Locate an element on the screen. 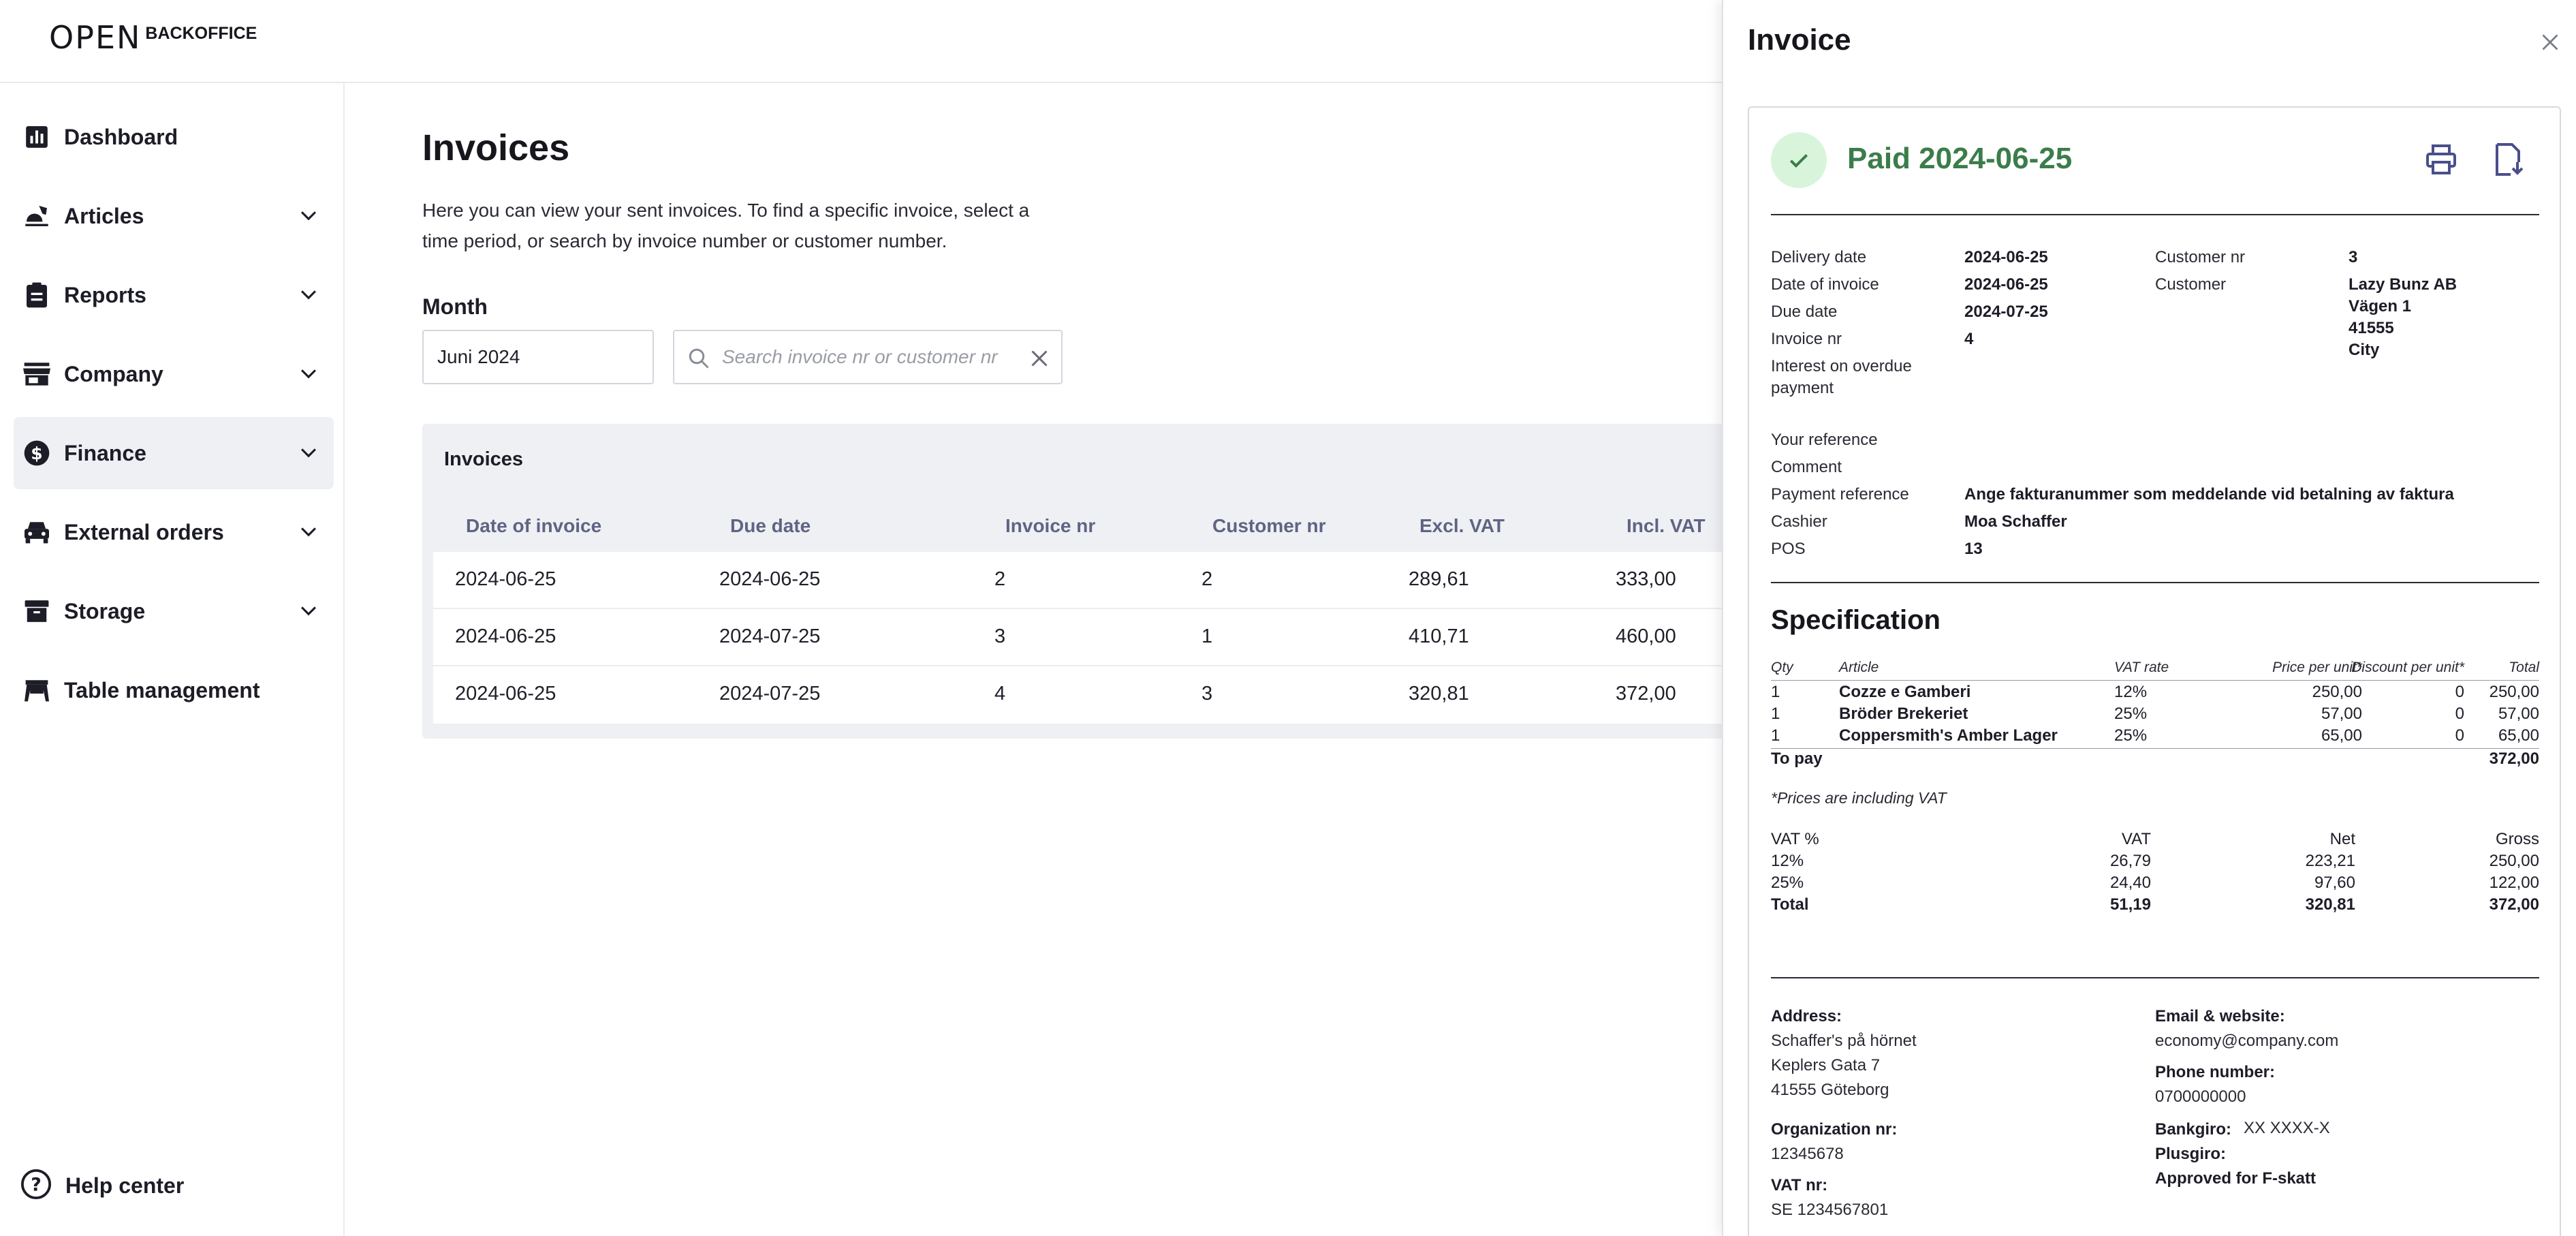  bankgiro-label: Bankgiro: is located at coordinates (2193, 1129).